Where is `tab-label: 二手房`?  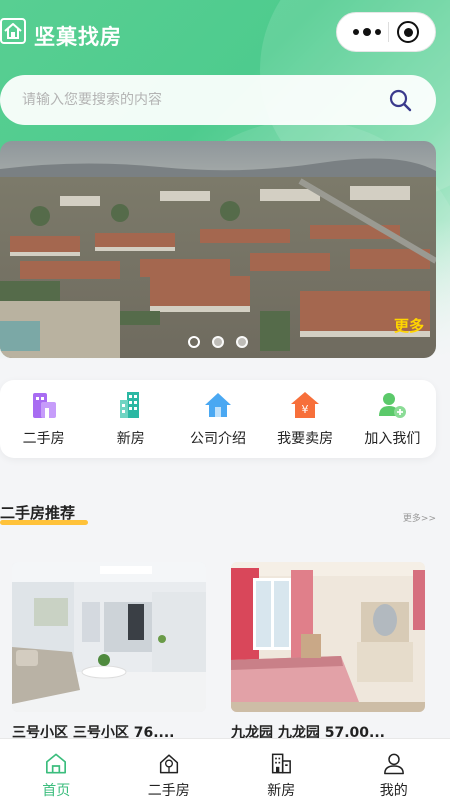 tab-label: 二手房 is located at coordinates (168, 791).